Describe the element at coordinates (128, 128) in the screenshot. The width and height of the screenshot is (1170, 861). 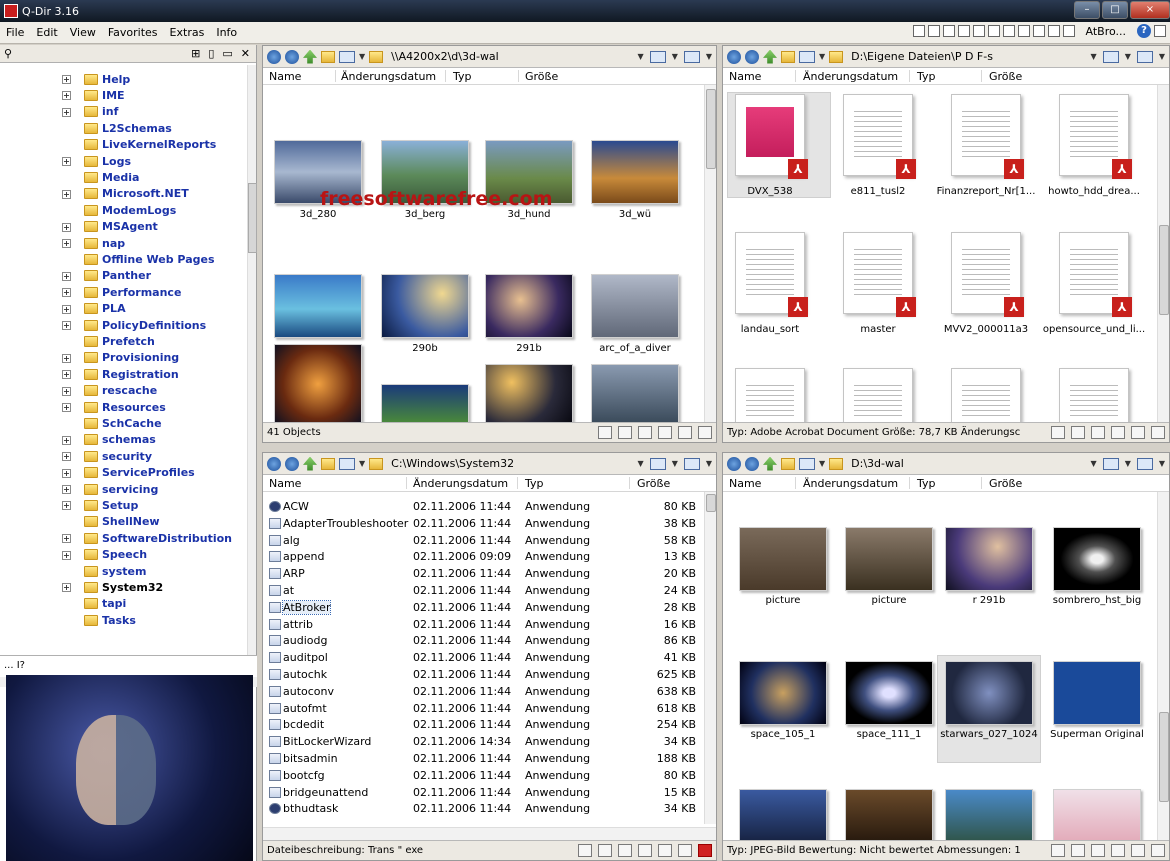
I see `tree-item: L2Schemas` at that location.